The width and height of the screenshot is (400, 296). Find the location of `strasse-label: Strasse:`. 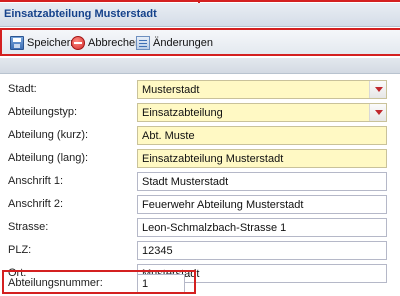

strasse-label: Strasse: is located at coordinates (28, 227).